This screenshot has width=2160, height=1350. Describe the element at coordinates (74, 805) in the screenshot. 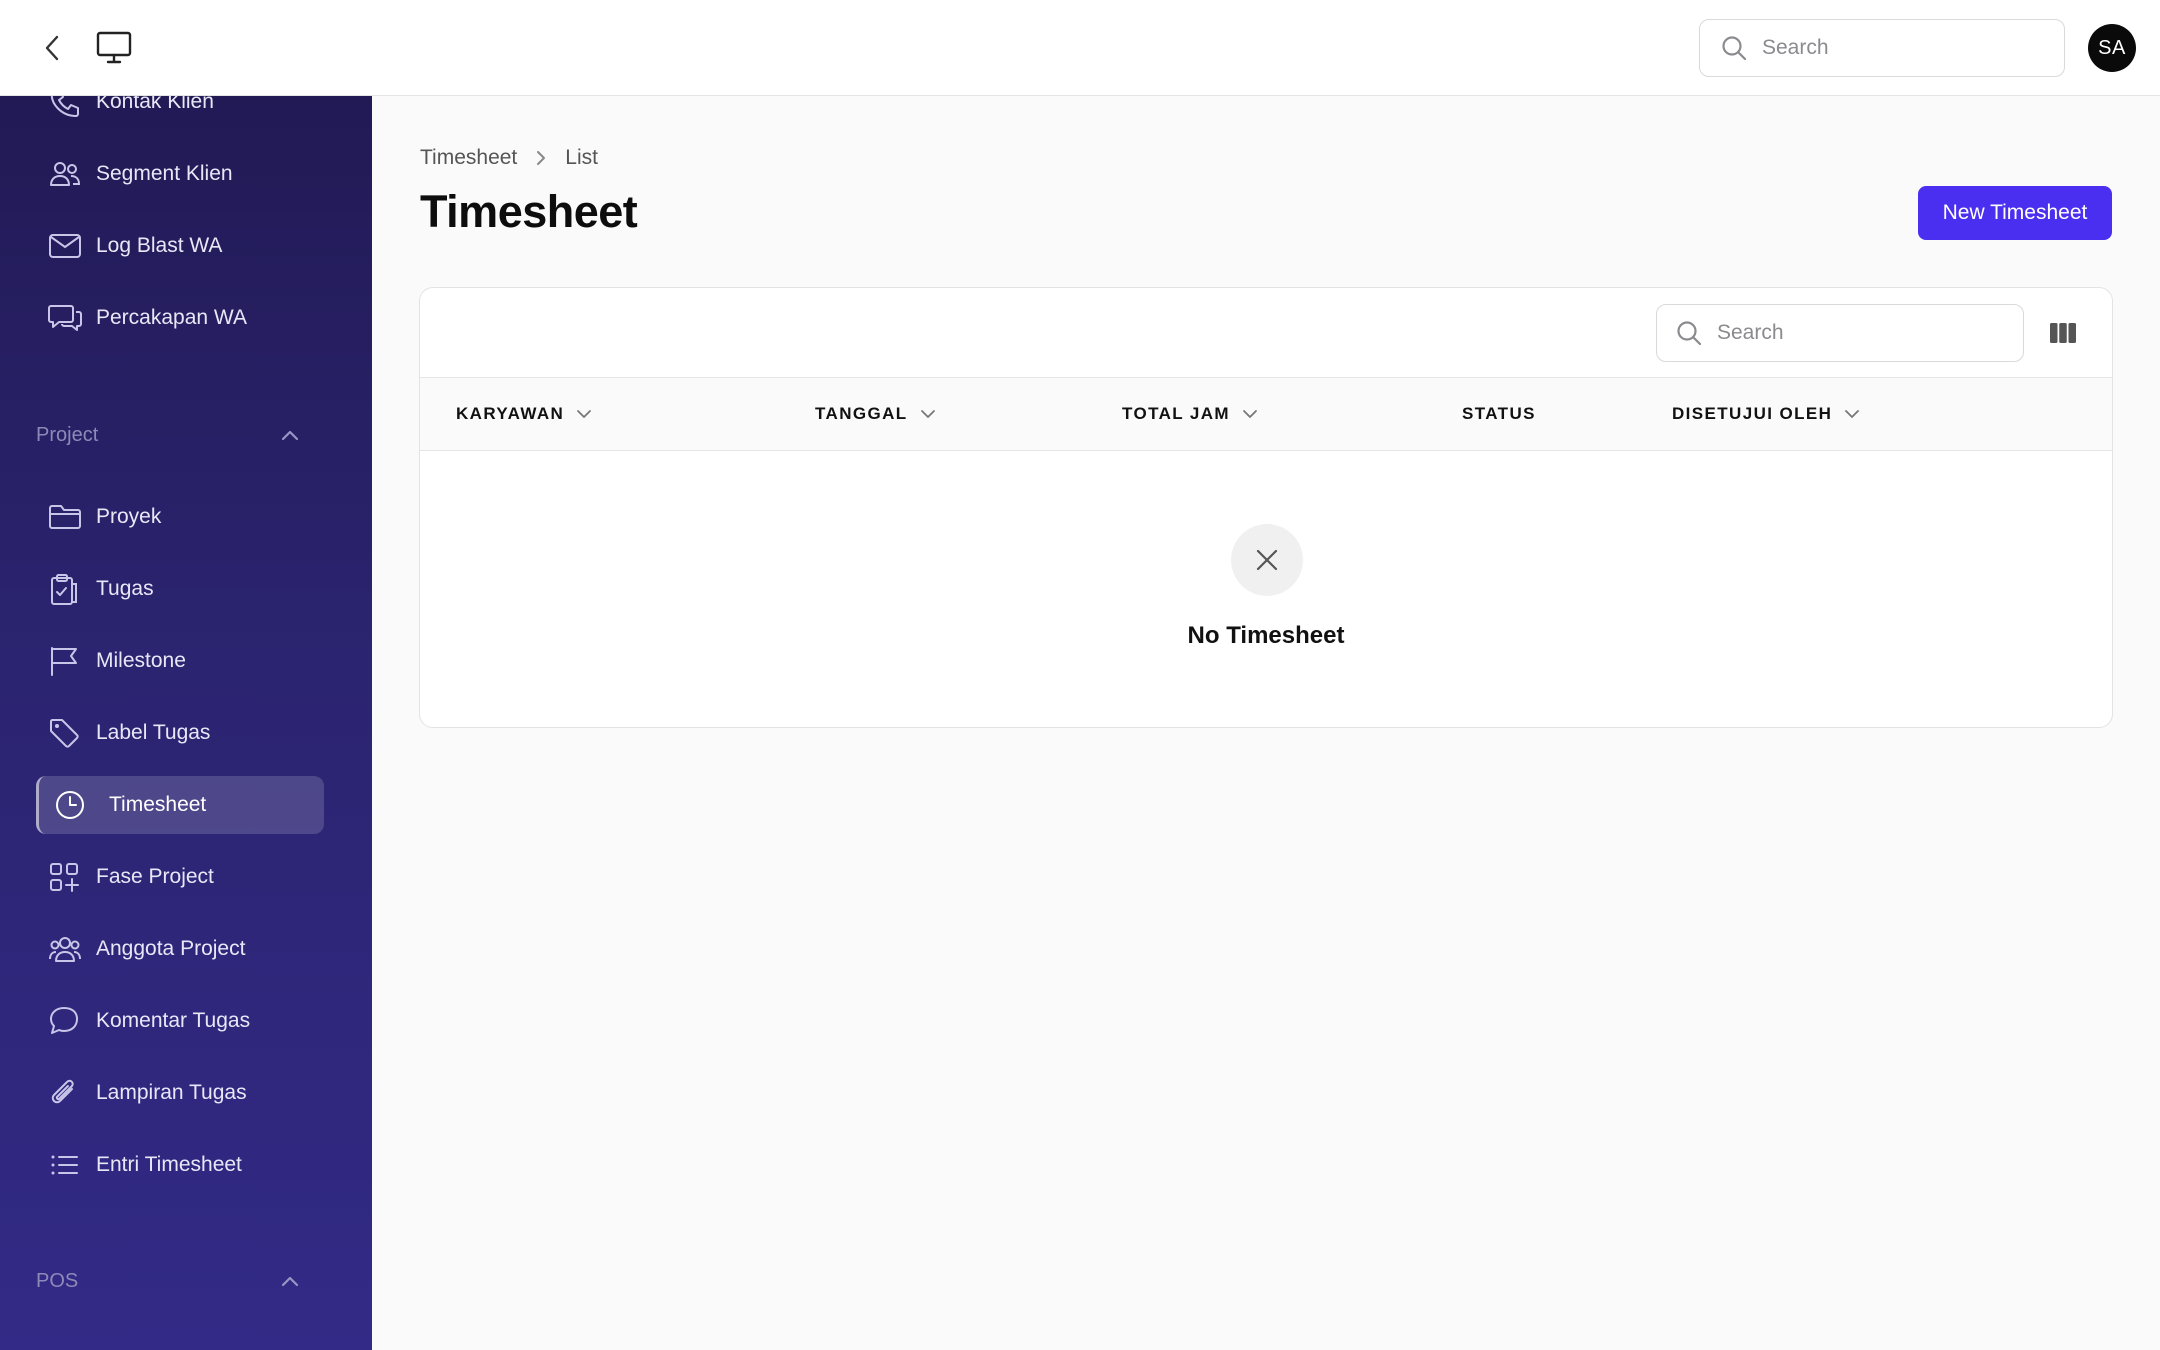

I see `clock-icon` at that location.